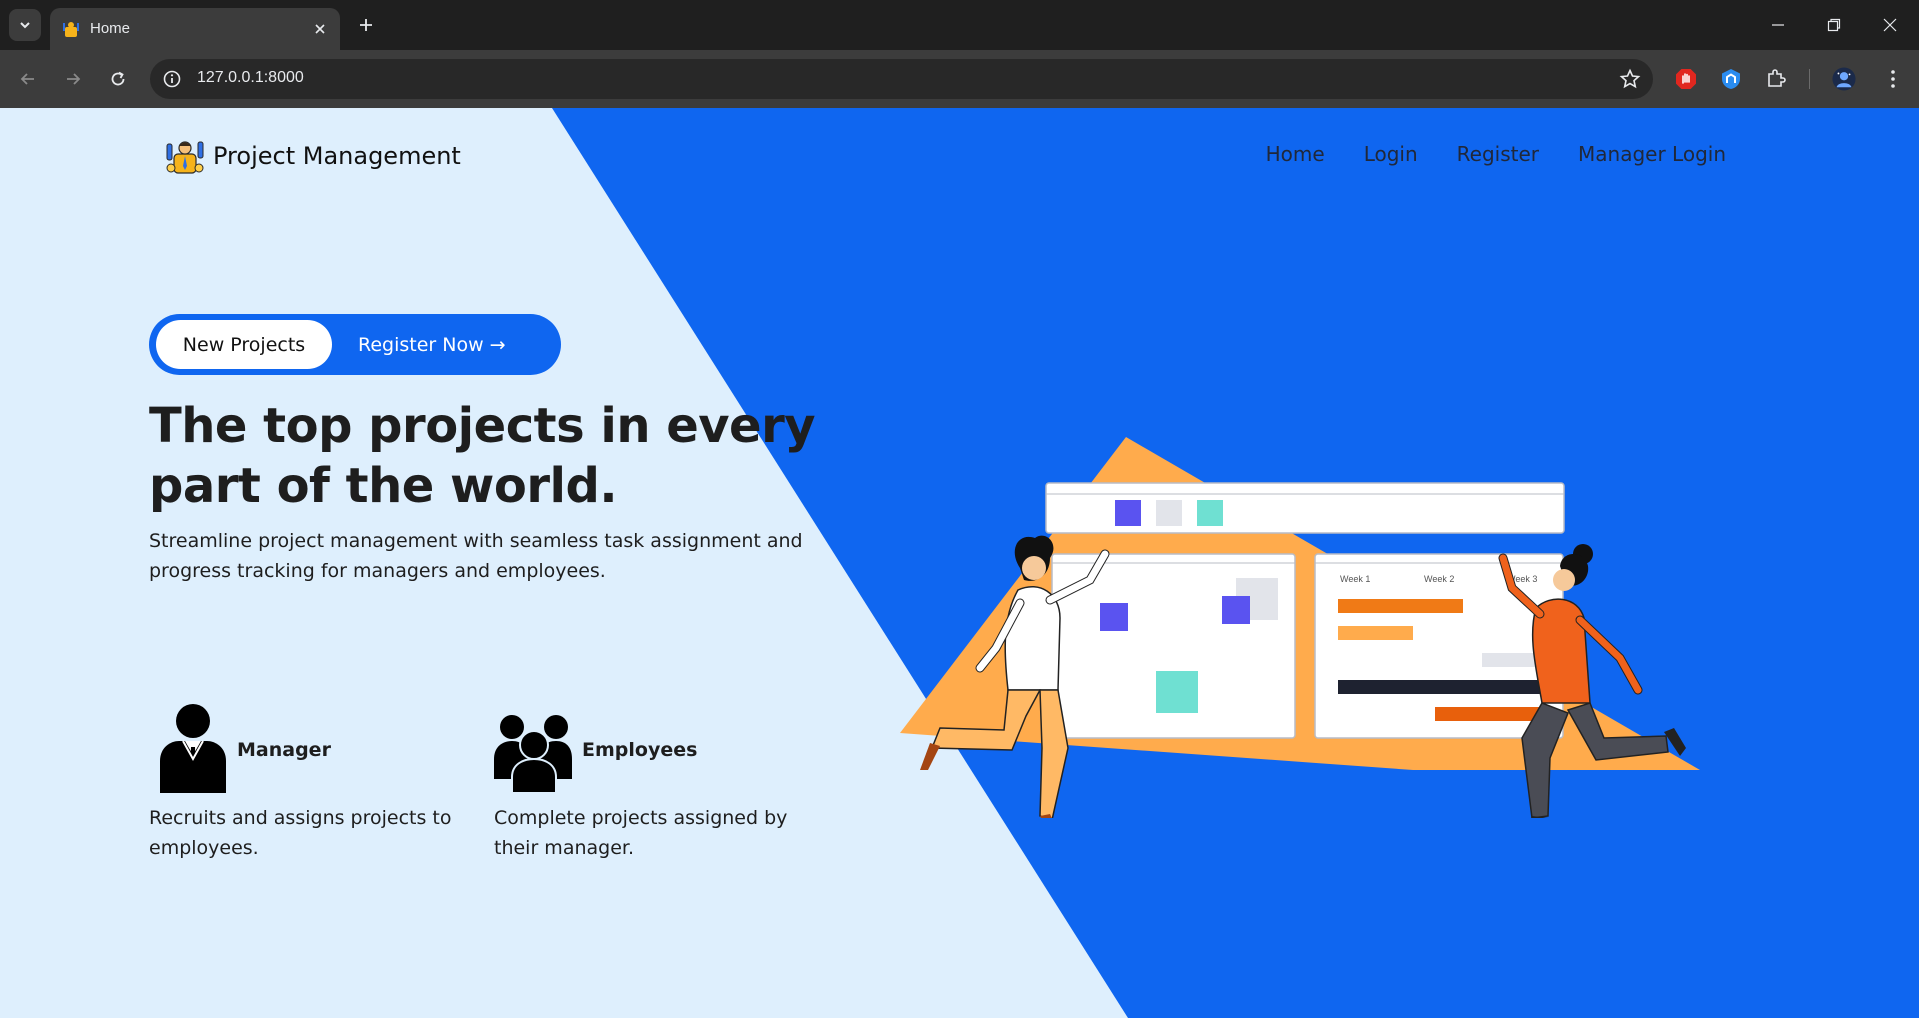  What do you see at coordinates (71, 29) in the screenshot?
I see `favicon-icon` at bounding box center [71, 29].